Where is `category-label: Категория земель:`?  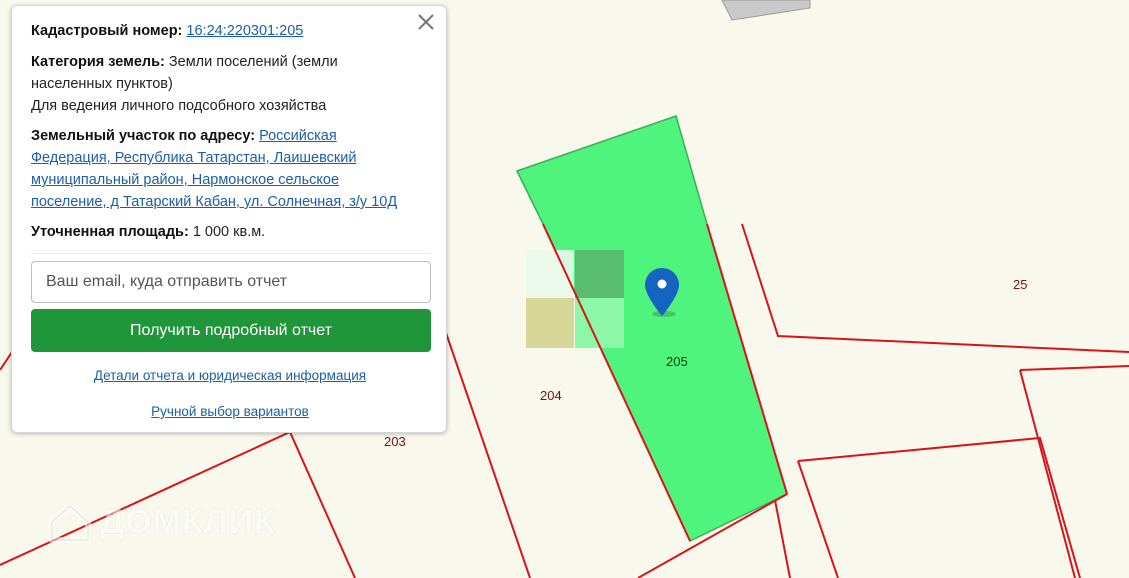 category-label: Категория земель: is located at coordinates (98, 62).